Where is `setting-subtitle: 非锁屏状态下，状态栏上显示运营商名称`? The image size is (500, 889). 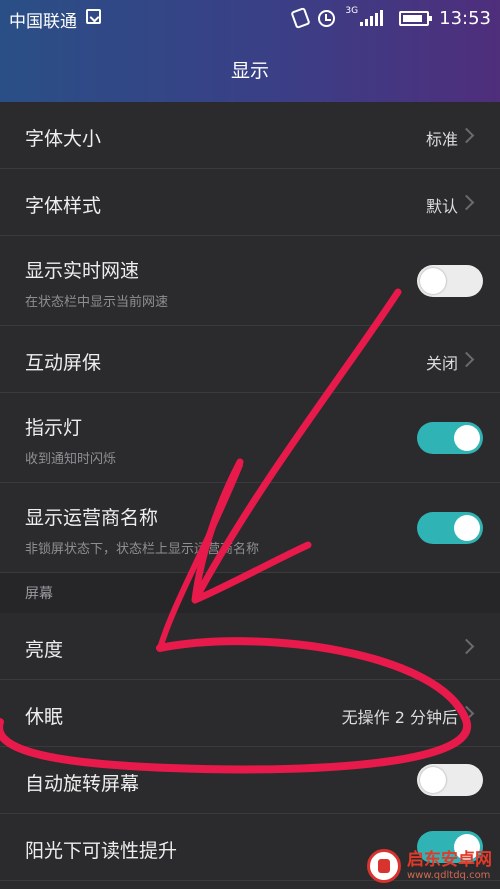 setting-subtitle: 非锁屏状态下，状态栏上显示运营商名称 is located at coordinates (142, 549).